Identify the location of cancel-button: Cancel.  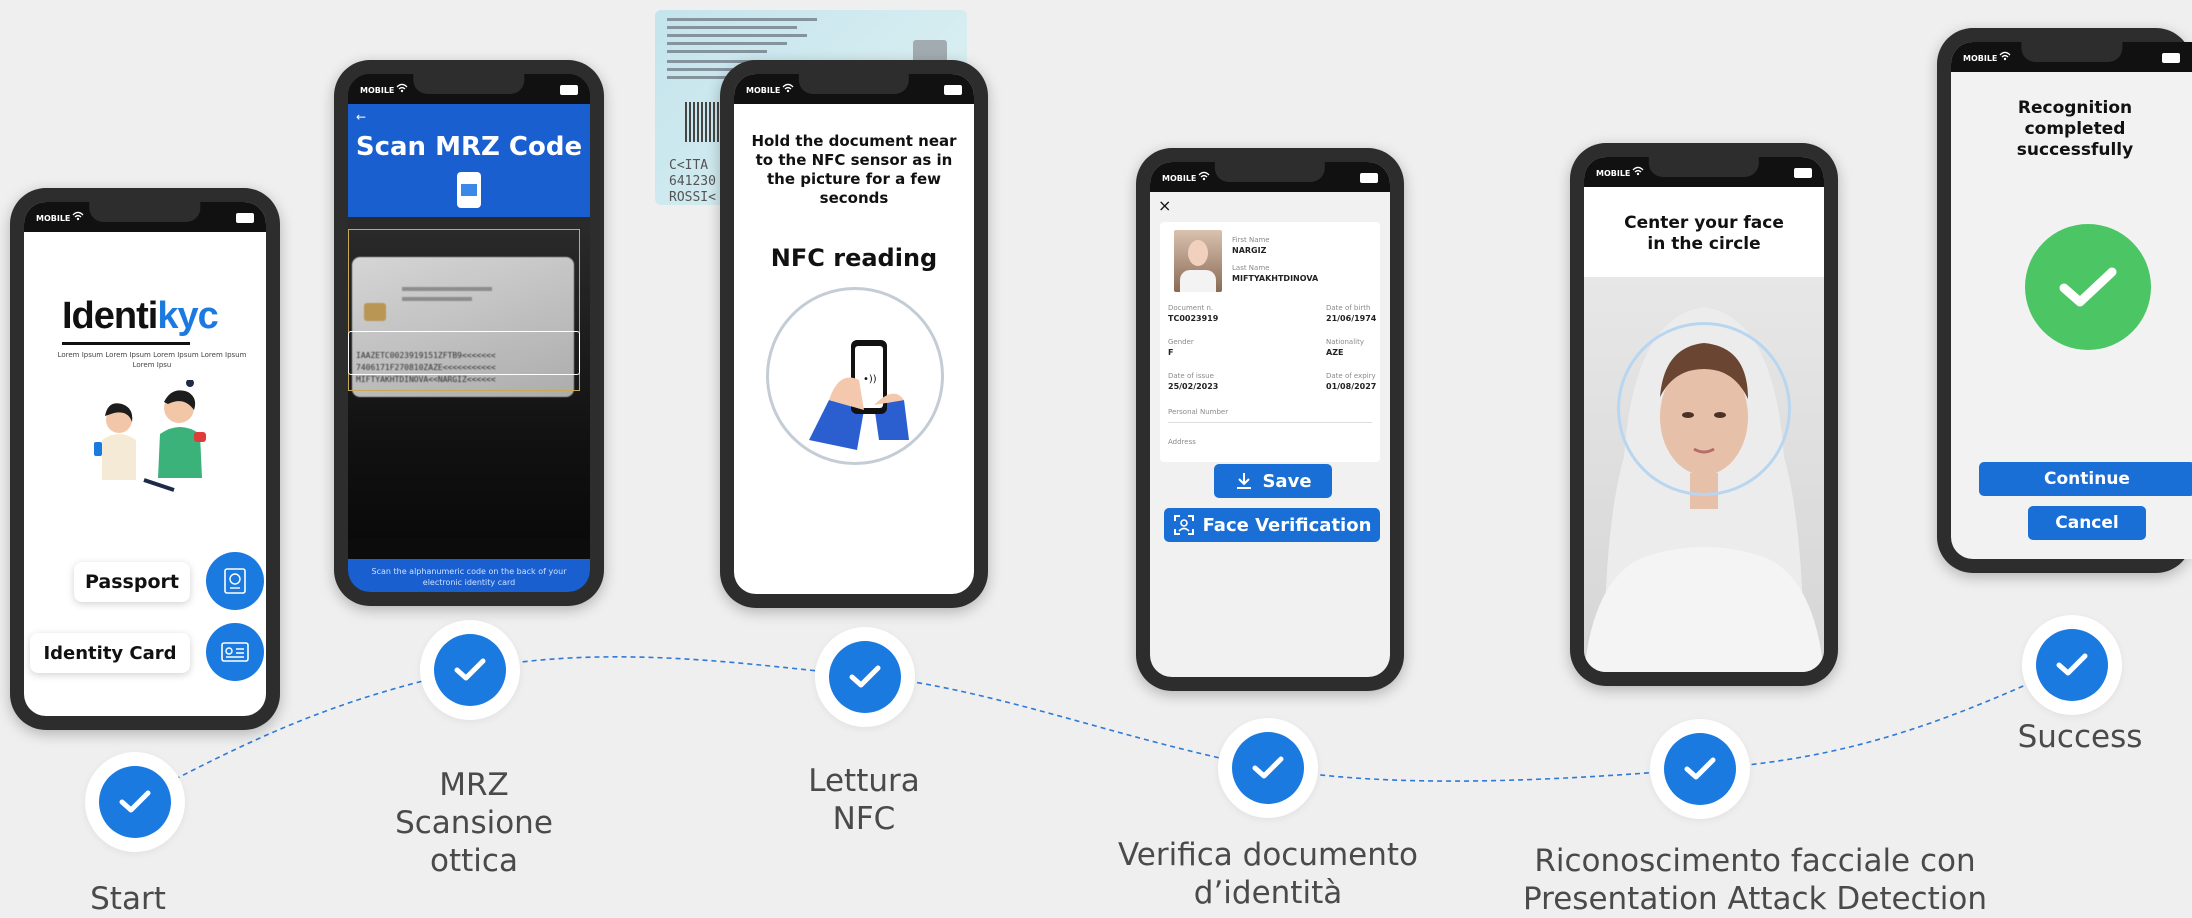
(2087, 523).